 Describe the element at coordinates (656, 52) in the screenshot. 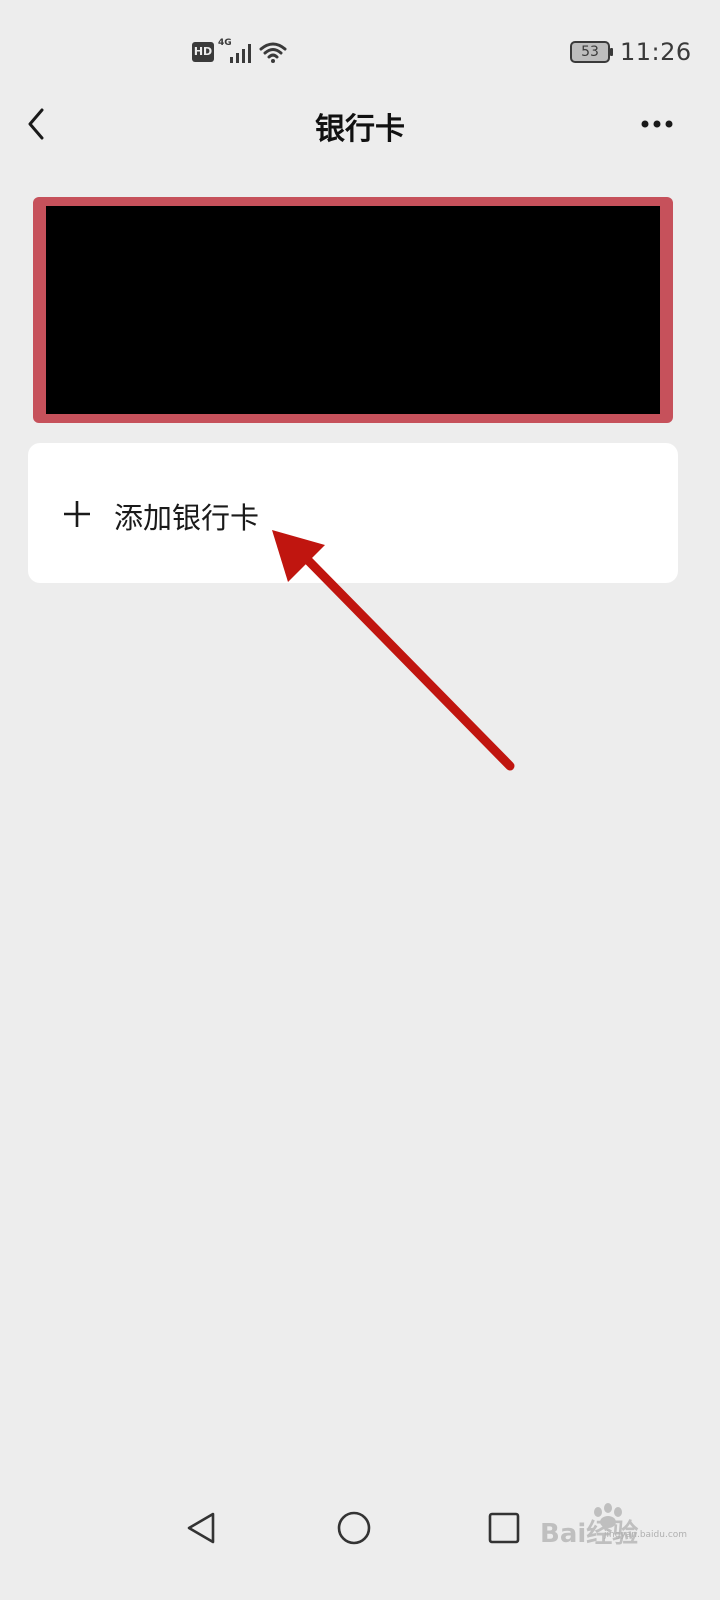

I see `status-time: 11:26` at that location.